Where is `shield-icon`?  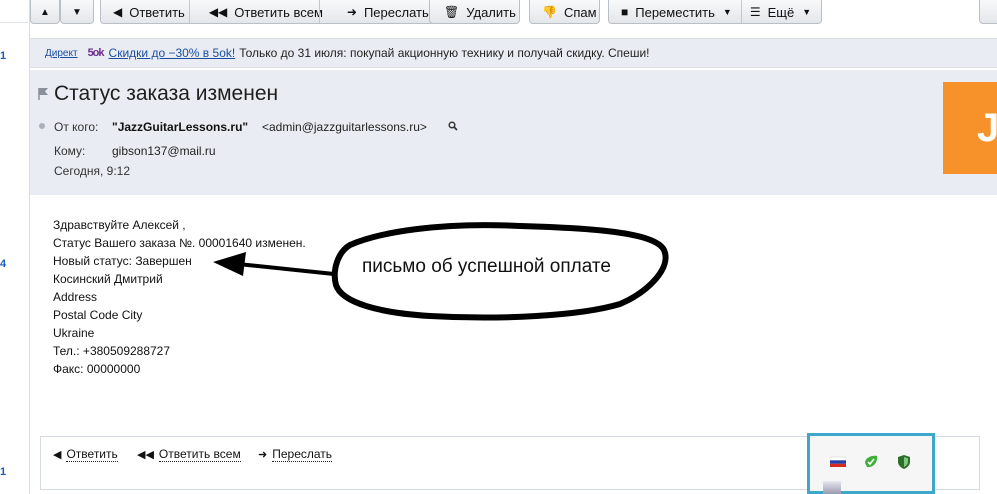 shield-icon is located at coordinates (904, 462).